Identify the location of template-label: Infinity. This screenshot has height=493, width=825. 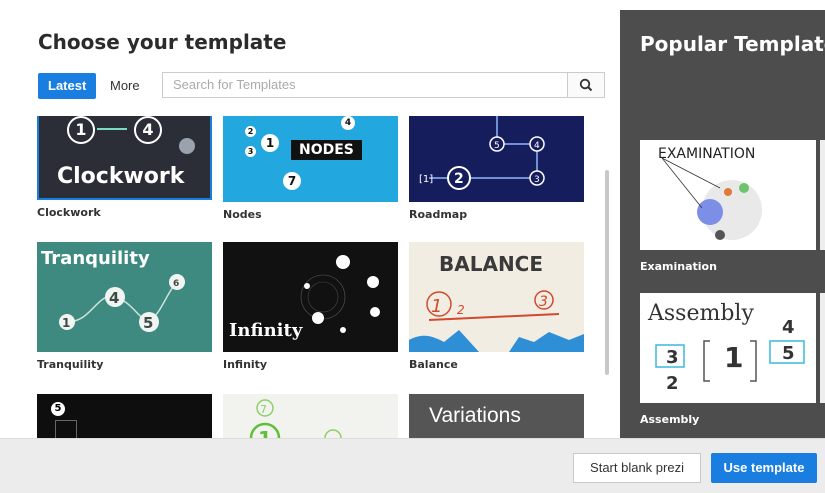
(245, 364).